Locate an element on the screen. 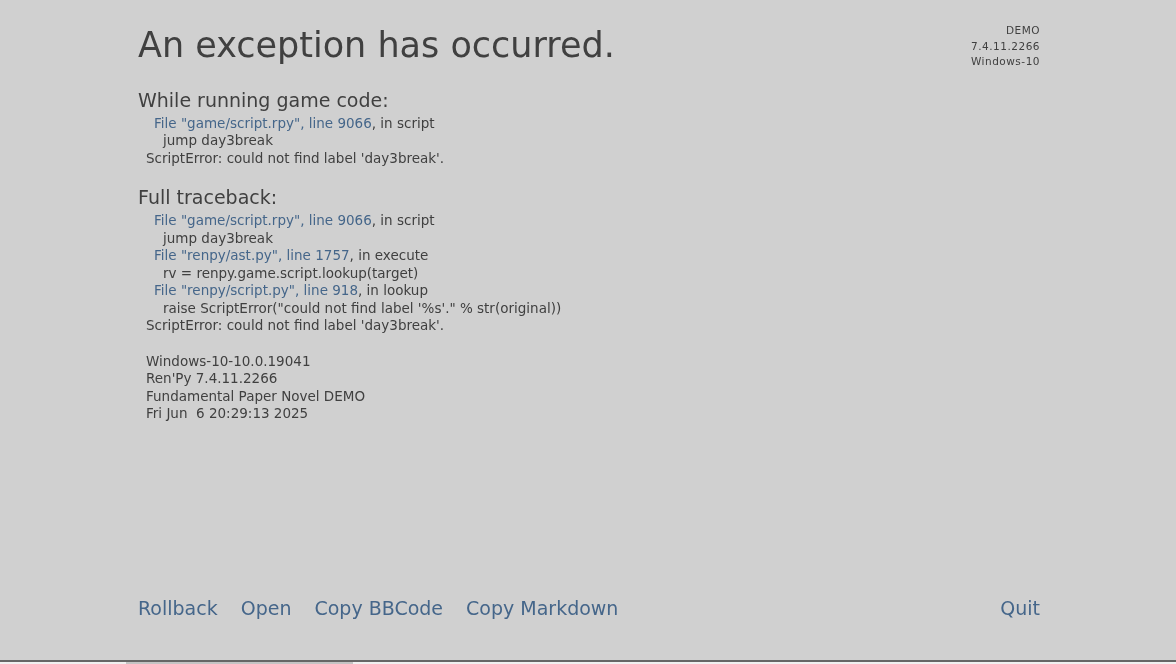 The width and height of the screenshot is (1176, 664). quit-link: Quit is located at coordinates (1020, 608).